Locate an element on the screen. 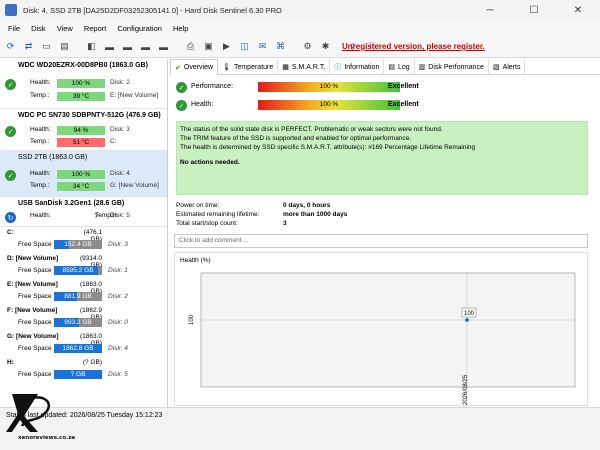  free-space-bar: 993.2 GB is located at coordinates (78, 322).